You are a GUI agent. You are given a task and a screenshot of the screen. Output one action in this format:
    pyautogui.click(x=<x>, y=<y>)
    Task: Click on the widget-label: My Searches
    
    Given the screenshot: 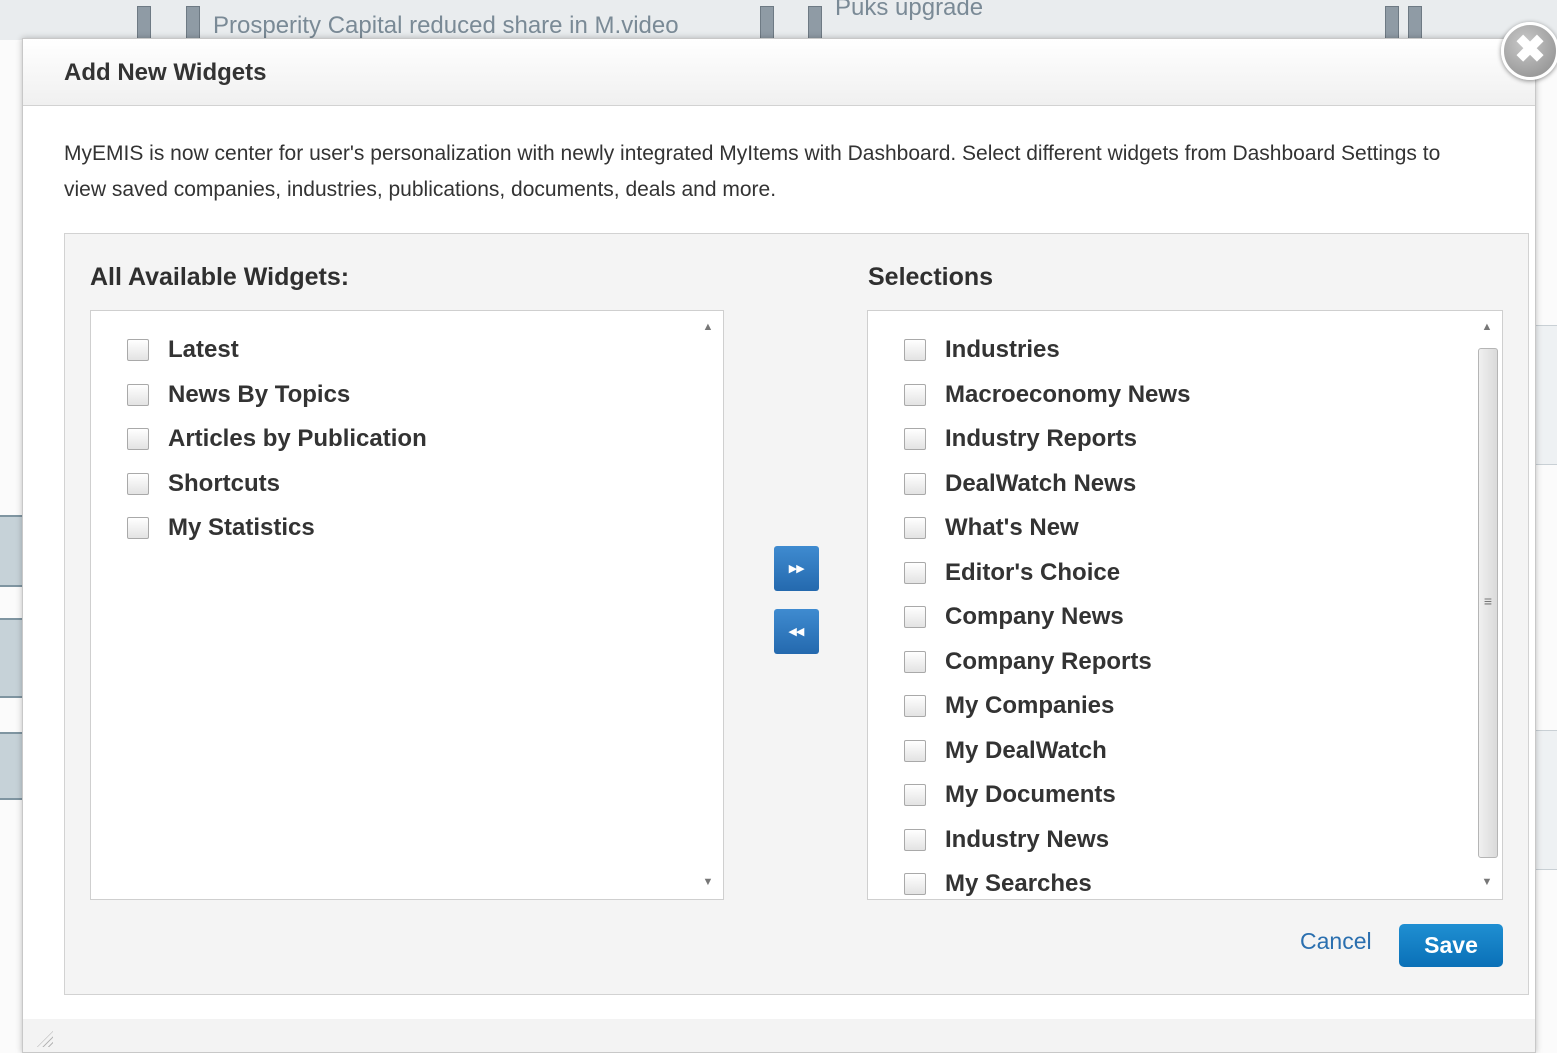 What is the action you would take?
    pyautogui.click(x=1018, y=884)
    